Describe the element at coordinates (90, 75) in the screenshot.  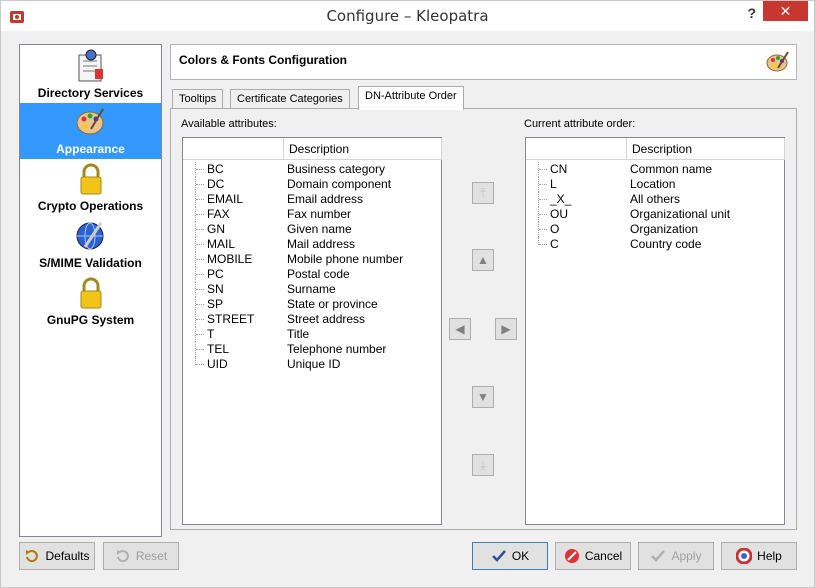
I see `sidebar-item-directory-services: Directory Services` at that location.